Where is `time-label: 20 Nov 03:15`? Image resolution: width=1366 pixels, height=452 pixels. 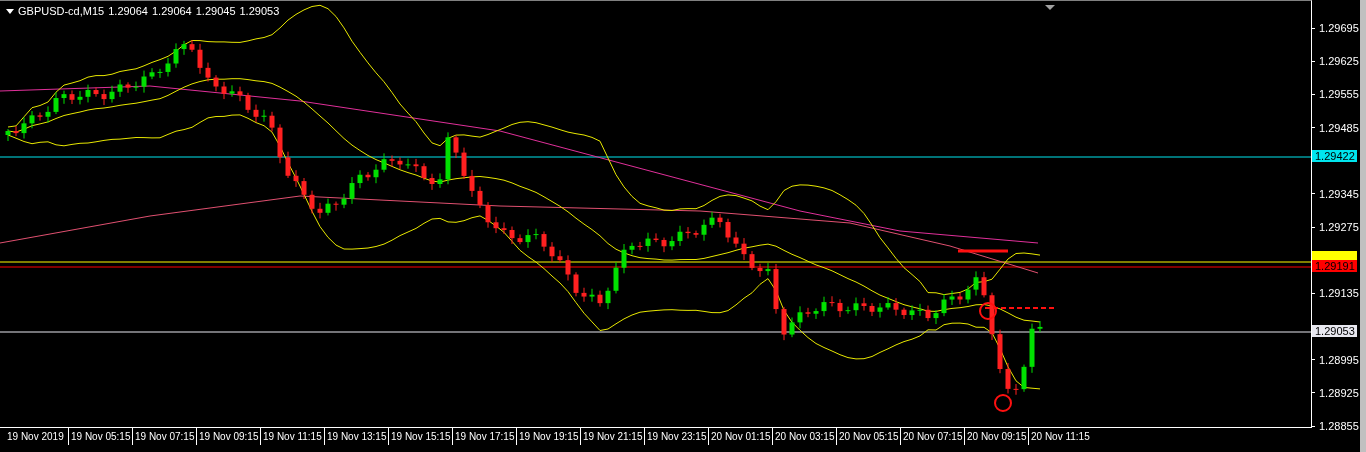 time-label: 20 Nov 03:15 is located at coordinates (804, 436).